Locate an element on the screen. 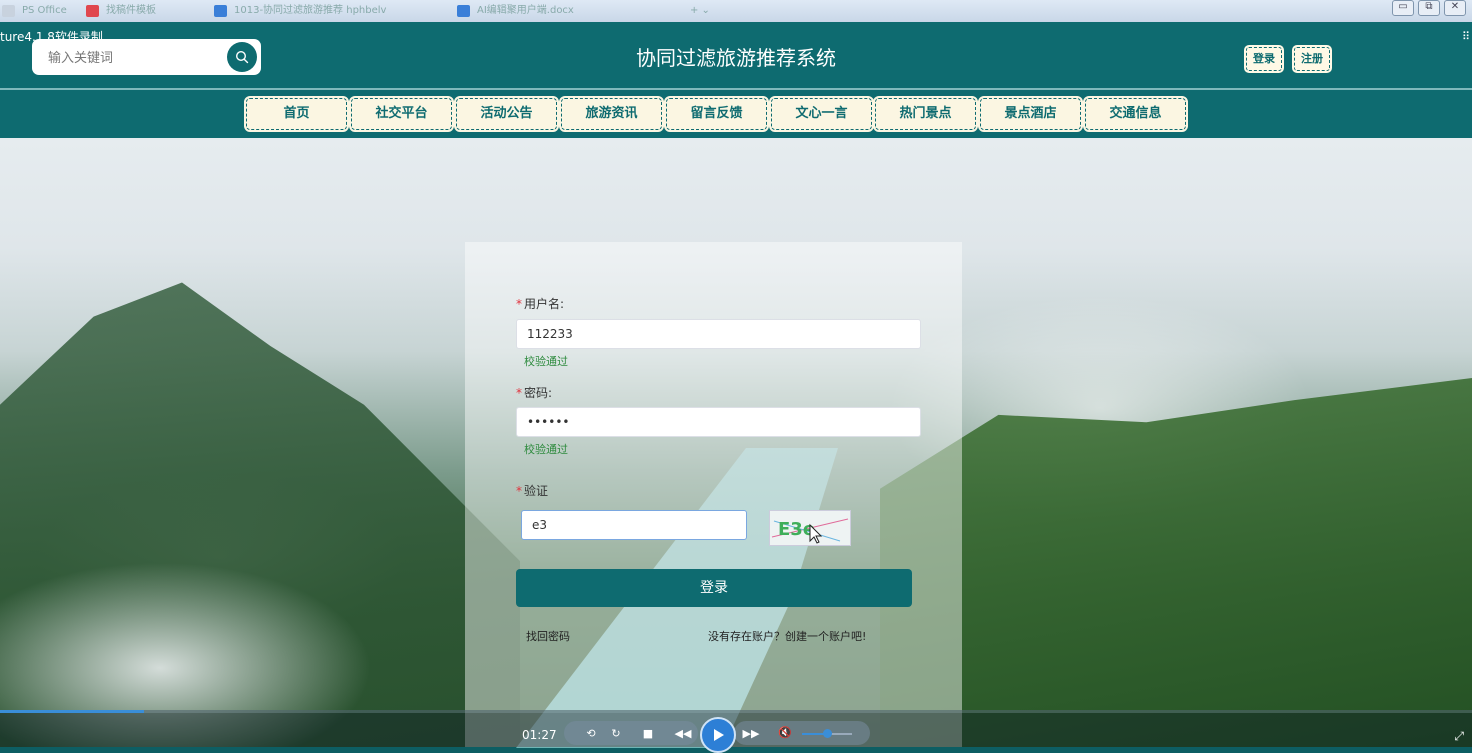 The height and width of the screenshot is (753, 1472). login-submit-button: 登录 is located at coordinates (714, 588).